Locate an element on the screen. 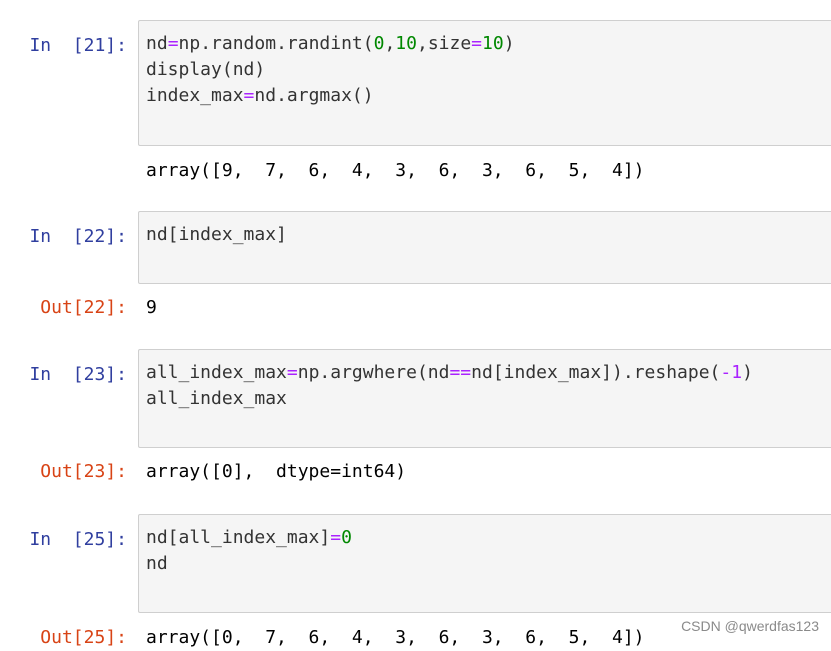 The image size is (831, 651). code-line: nd[all_index_max]=0 is located at coordinates (249, 537).